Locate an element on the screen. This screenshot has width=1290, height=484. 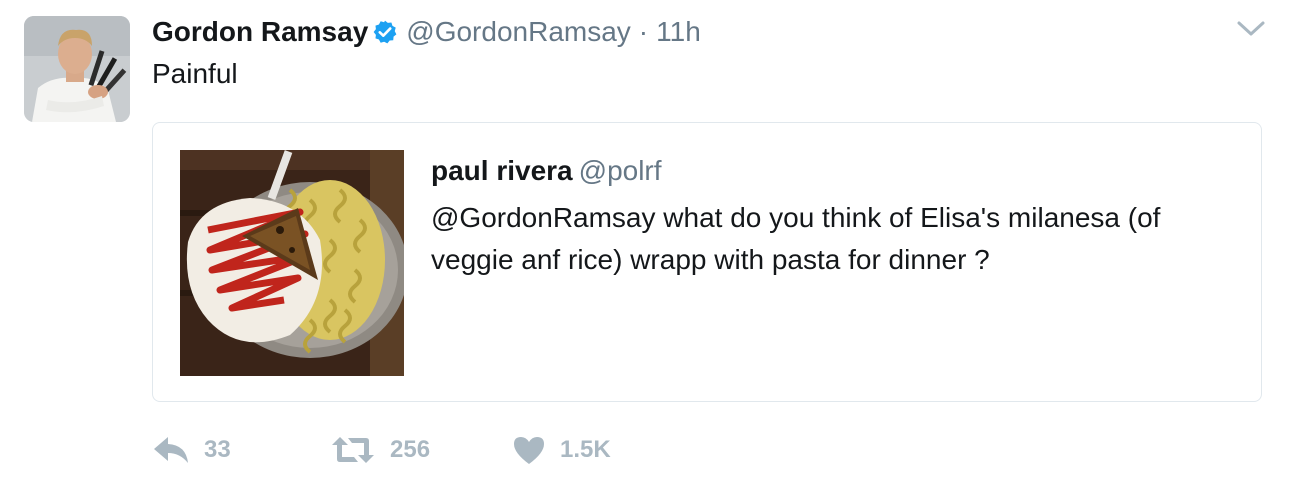
tweet-header: Gordon Ramsay @GordonRamsay · 11h is located at coordinates (426, 32).